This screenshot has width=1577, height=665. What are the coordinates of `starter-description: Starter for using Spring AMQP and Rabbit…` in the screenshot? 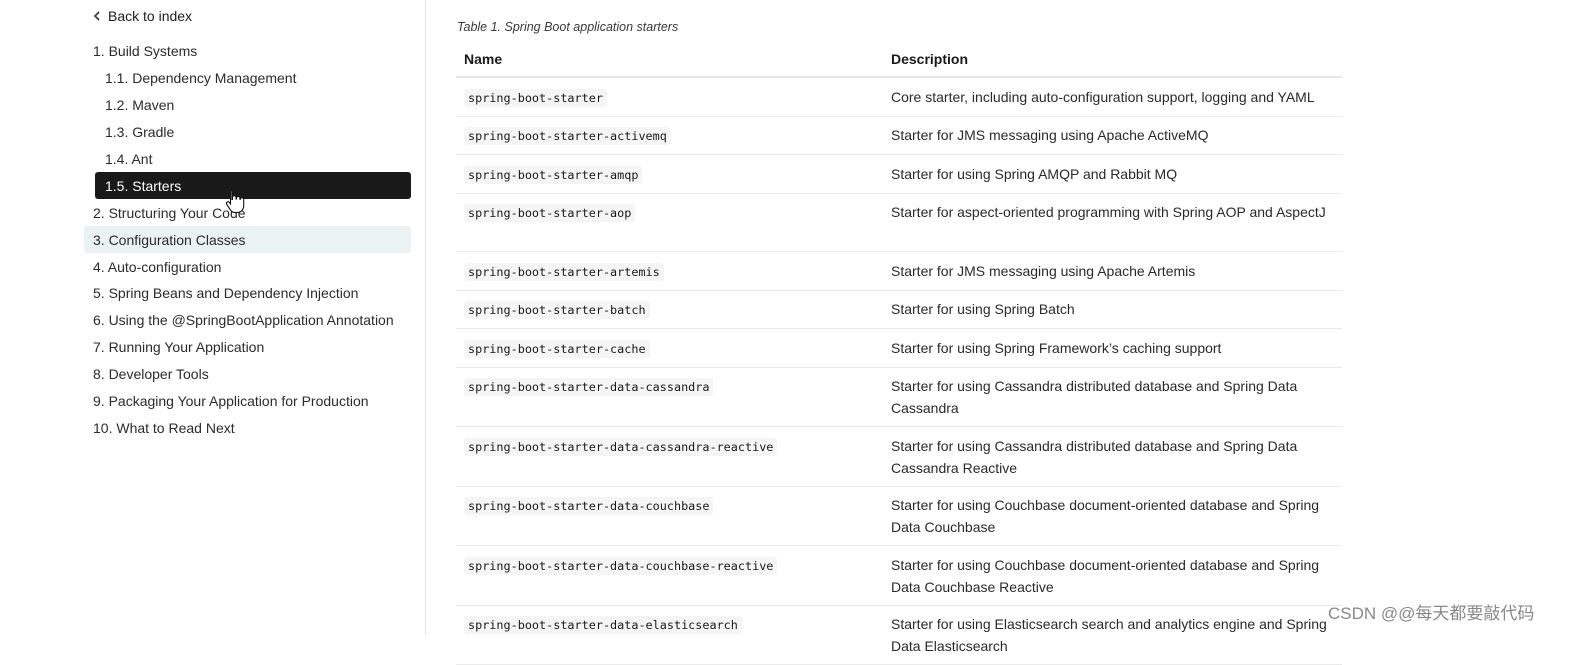 It's located at (1112, 174).